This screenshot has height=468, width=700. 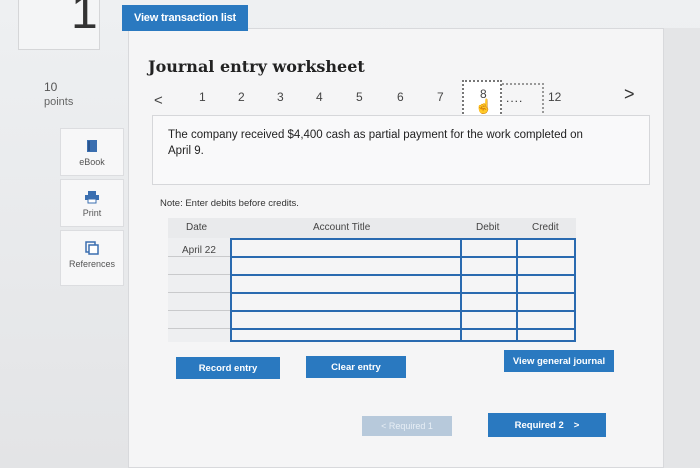 What do you see at coordinates (229, 203) in the screenshot?
I see `entry-note: Note: Enter debits before credits.` at bounding box center [229, 203].